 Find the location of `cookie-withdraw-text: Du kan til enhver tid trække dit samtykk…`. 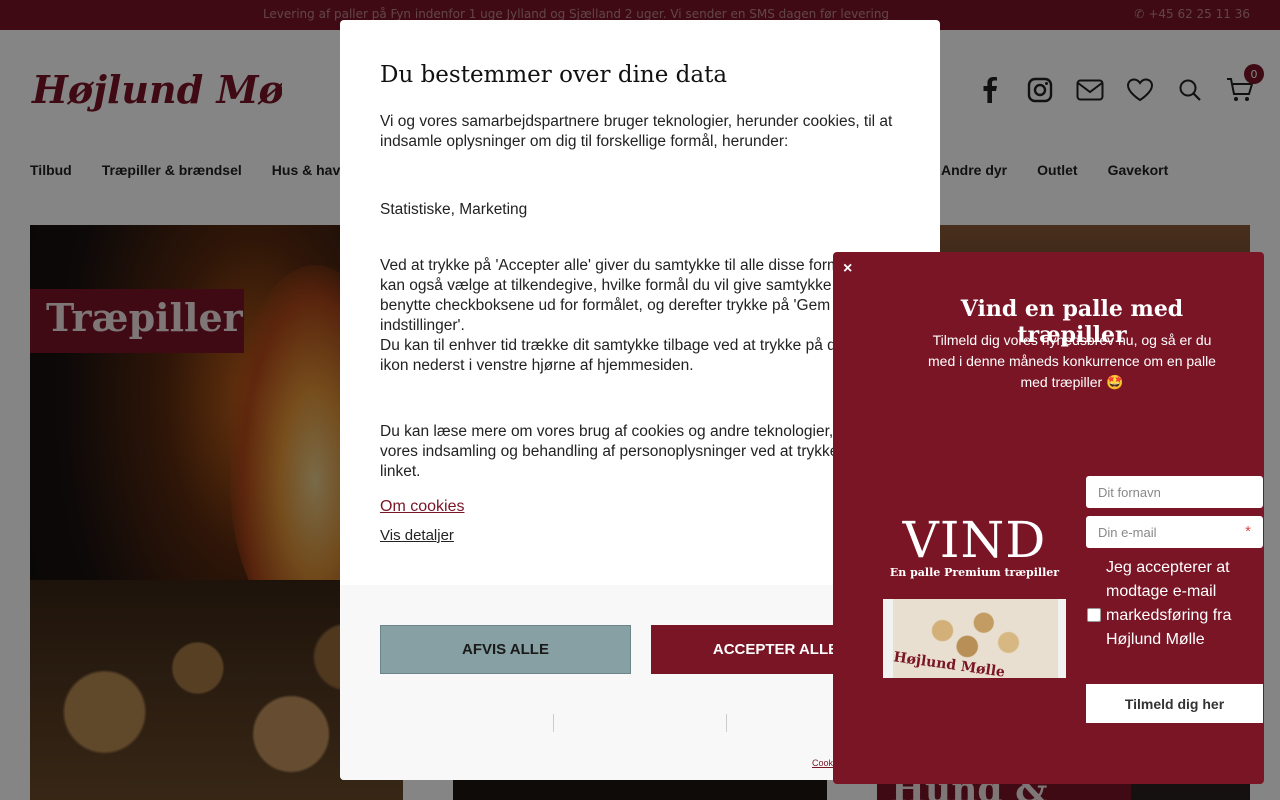

cookie-withdraw-text: Du kan til enhver tid trække dit samtykk… is located at coordinates (628, 355).